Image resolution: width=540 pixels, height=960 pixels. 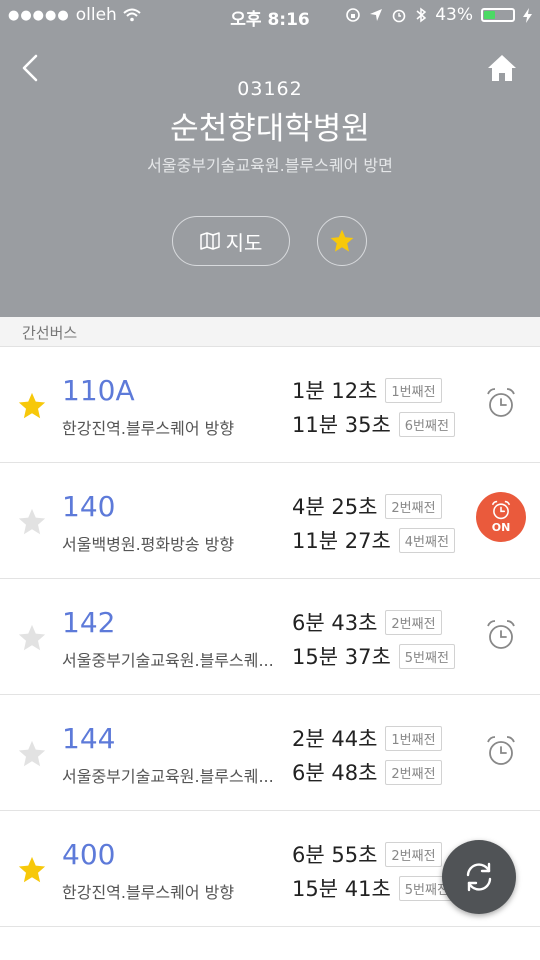 I want to click on arrival-first: 6분 43초 2번째전, so click(x=367, y=622).